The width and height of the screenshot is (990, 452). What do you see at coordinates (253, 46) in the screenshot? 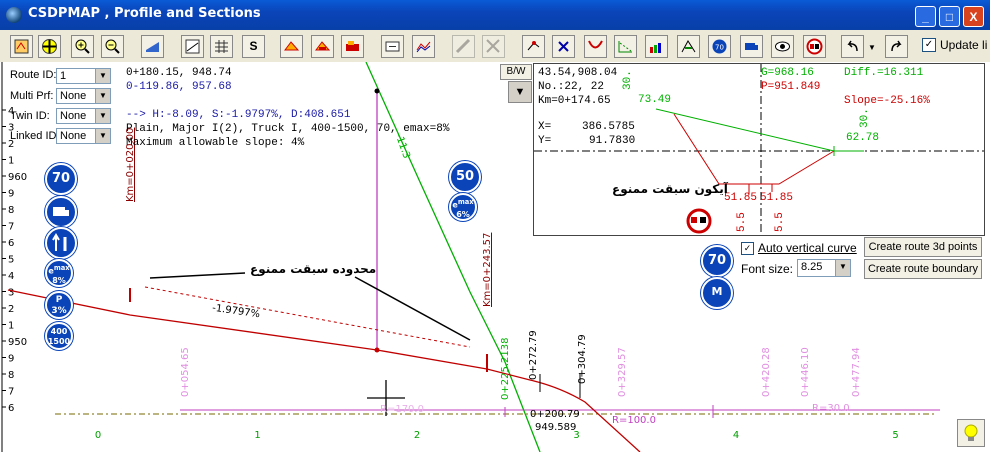
I see `section-button: S` at bounding box center [253, 46].